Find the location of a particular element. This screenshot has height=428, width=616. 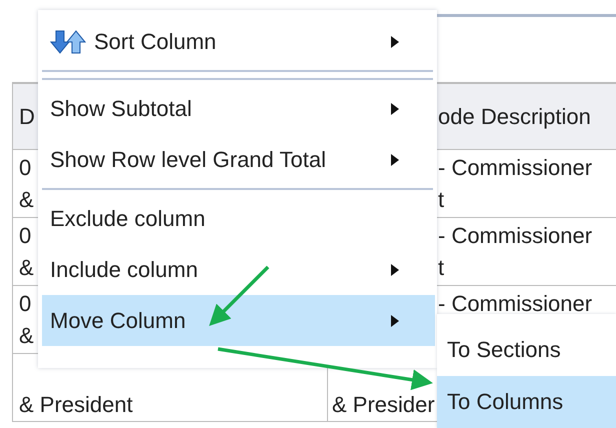

menu-item-label: Show Subtotal is located at coordinates (121, 109).